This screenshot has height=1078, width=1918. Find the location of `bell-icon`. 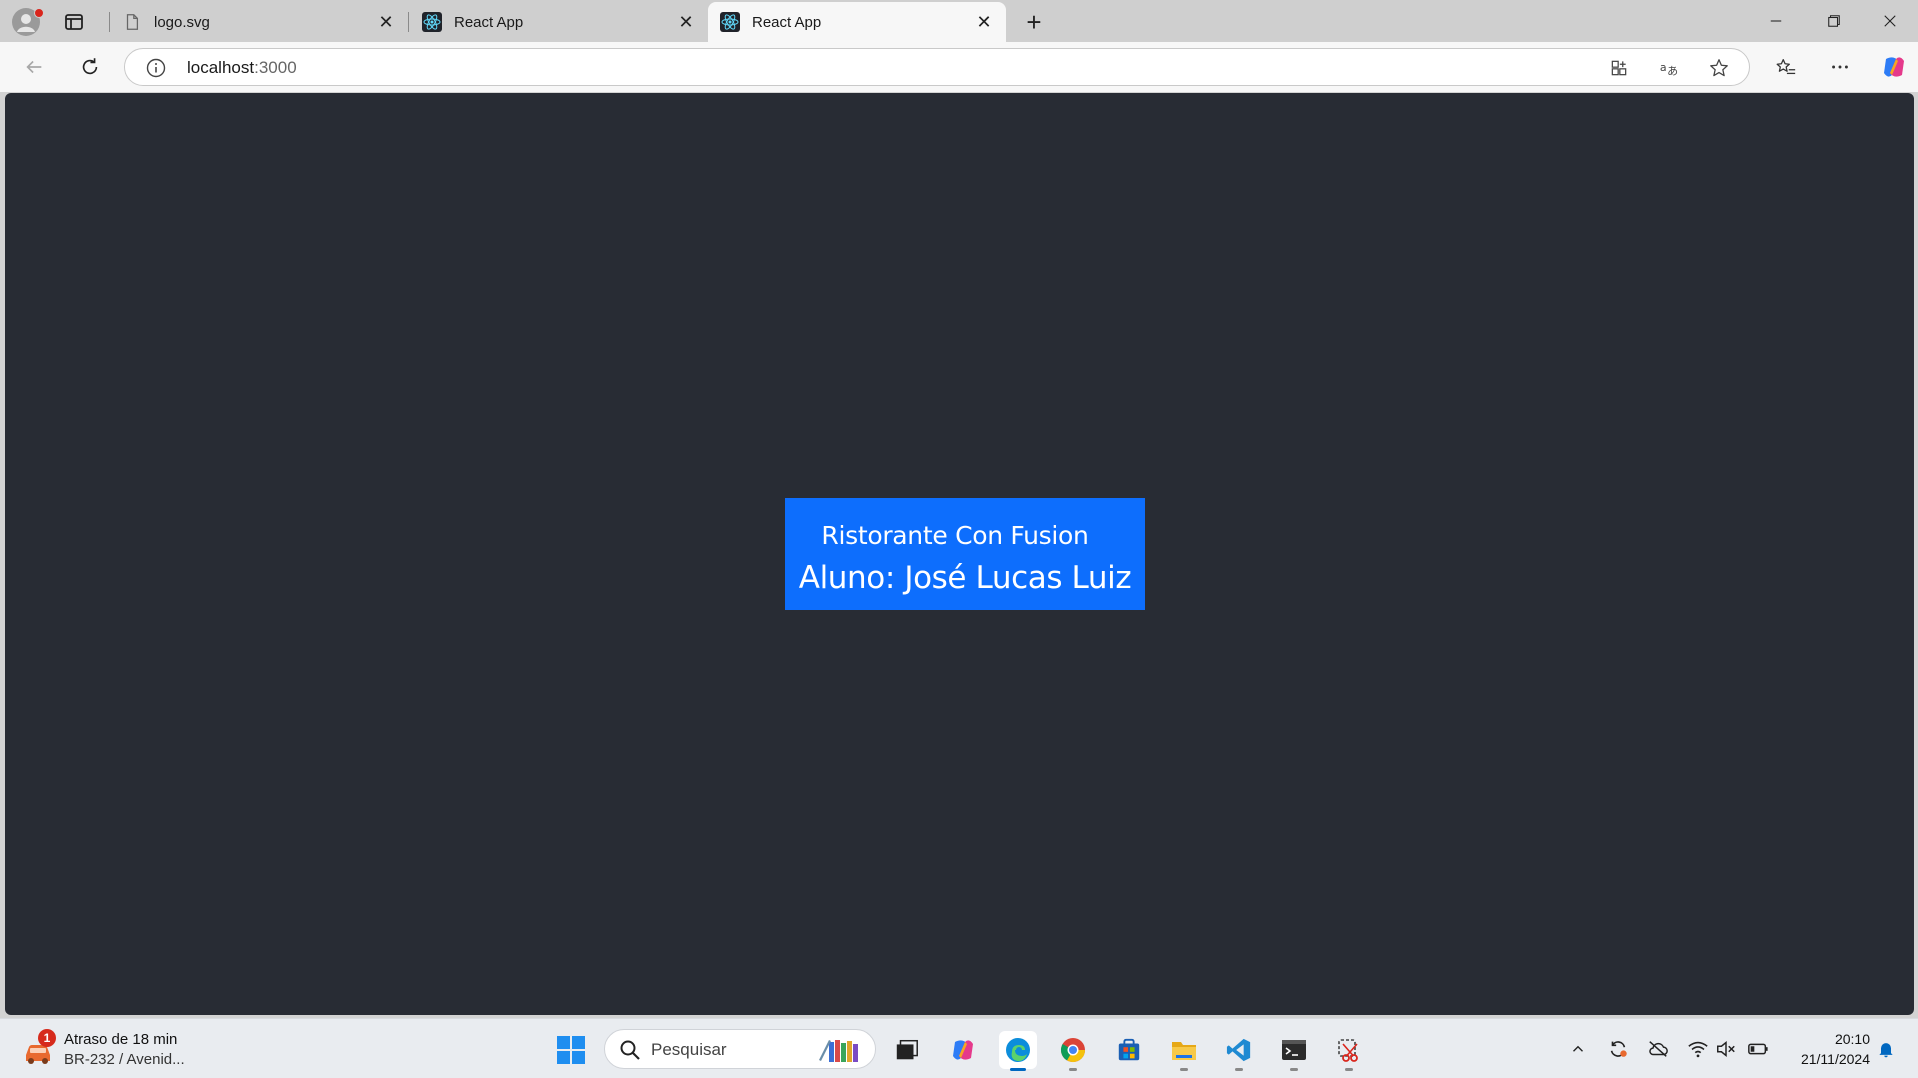

bell-icon is located at coordinates (1886, 1050).